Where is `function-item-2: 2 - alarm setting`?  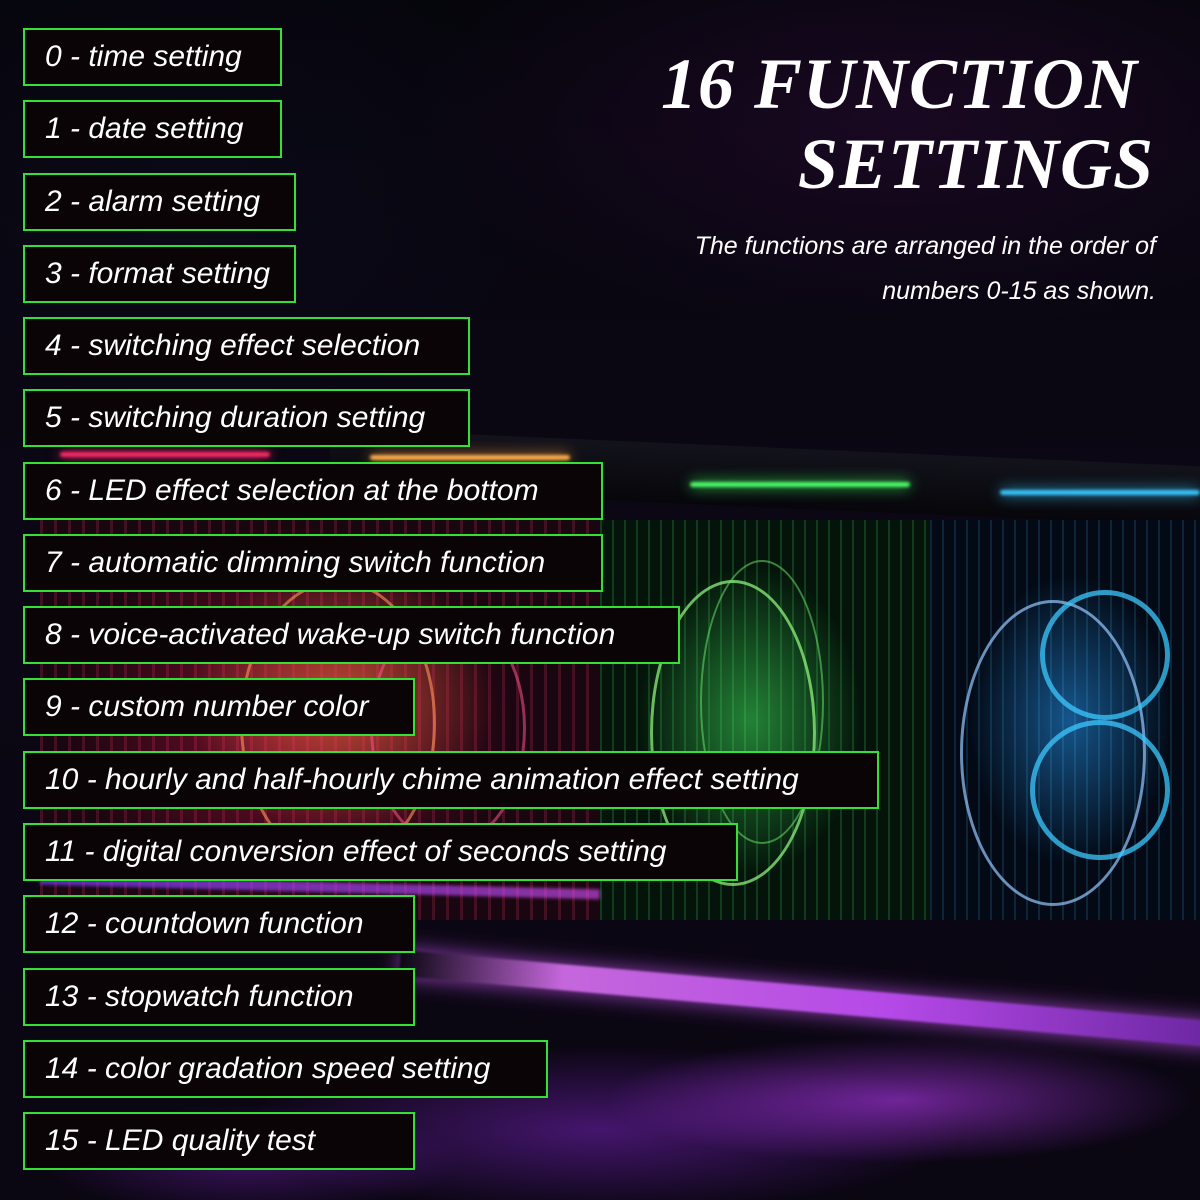 function-item-2: 2 - alarm setting is located at coordinates (159, 202).